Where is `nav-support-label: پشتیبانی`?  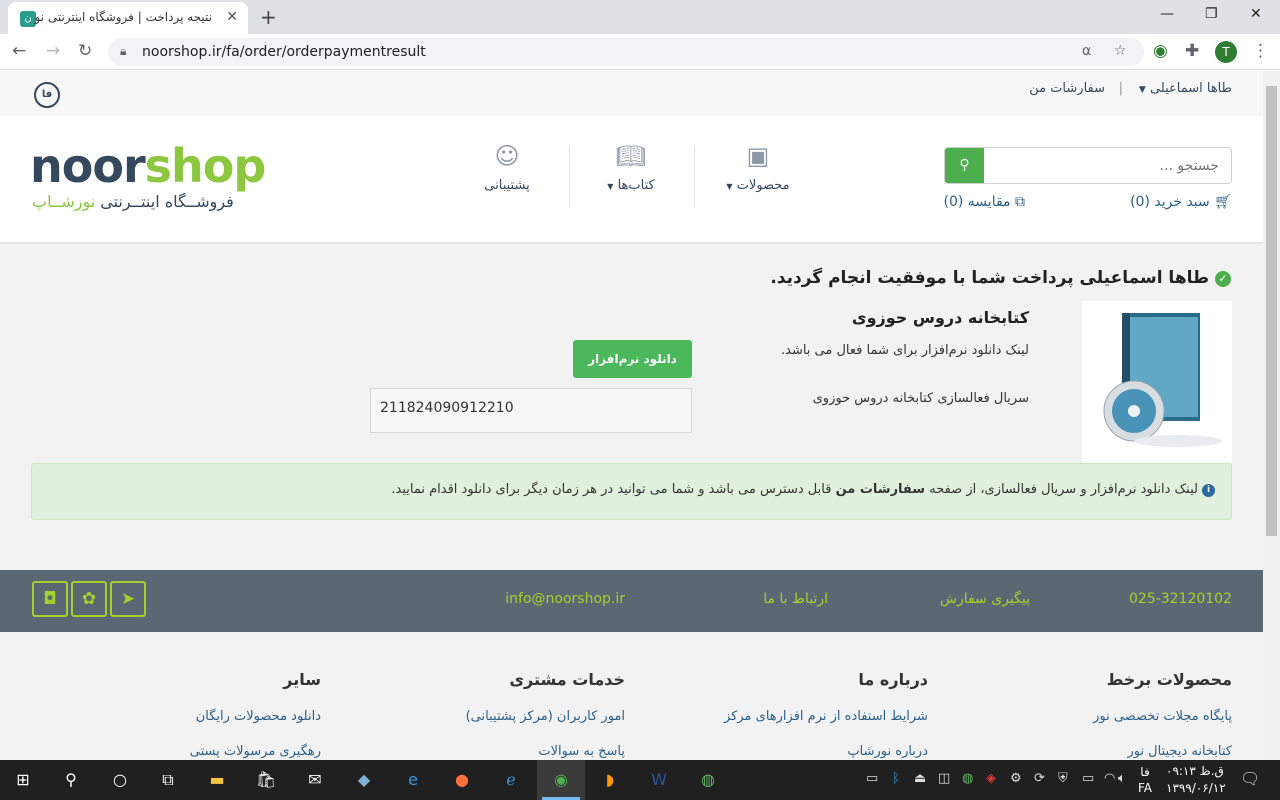
nav-support-label: پشتیبانی is located at coordinates (507, 185).